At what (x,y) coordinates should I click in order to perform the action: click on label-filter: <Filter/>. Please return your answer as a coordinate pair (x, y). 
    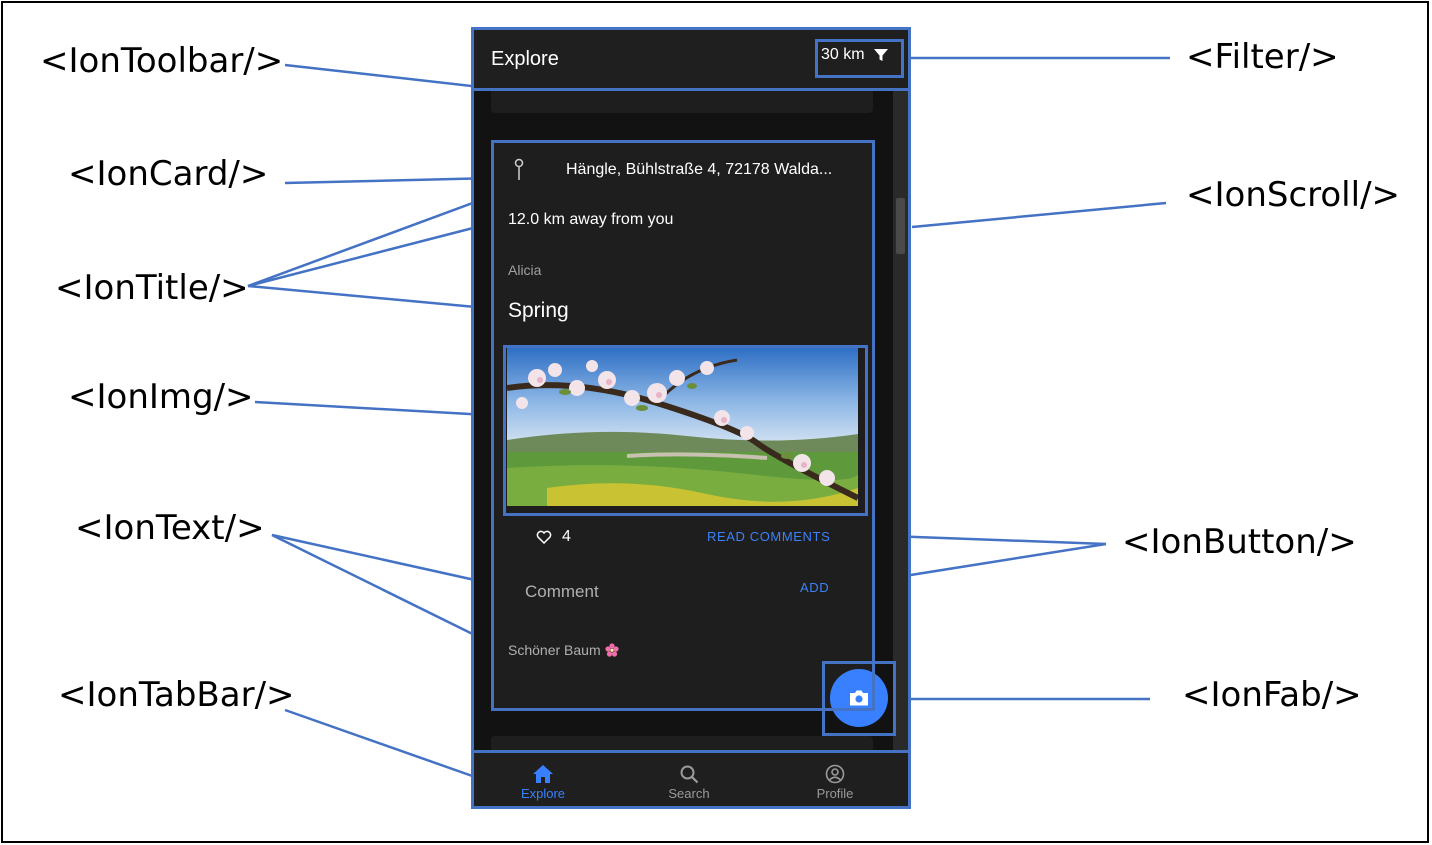
    Looking at the image, I should click on (1262, 57).